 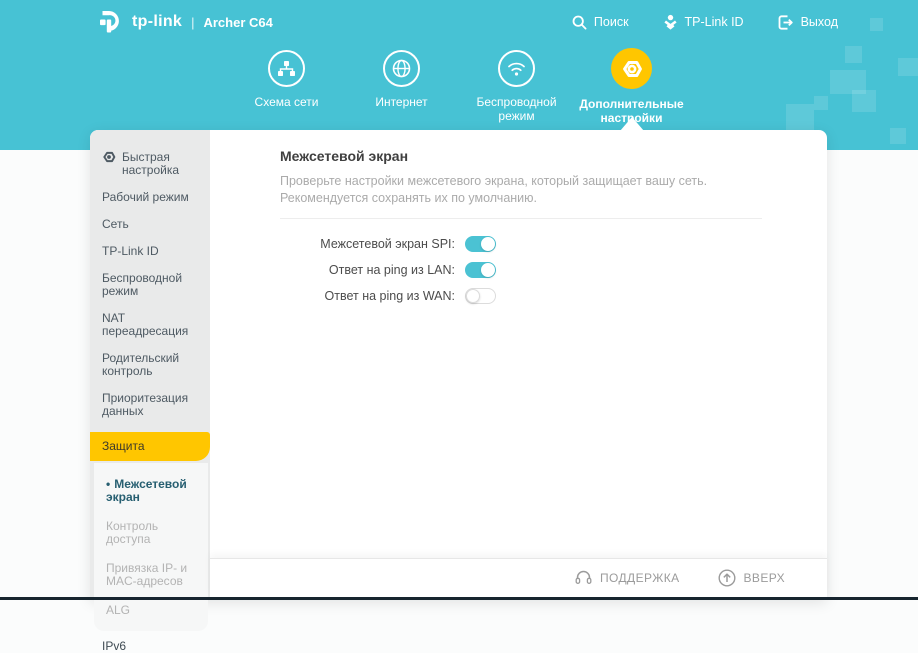 What do you see at coordinates (480, 270) in the screenshot?
I see `ping-lan-toggle` at bounding box center [480, 270].